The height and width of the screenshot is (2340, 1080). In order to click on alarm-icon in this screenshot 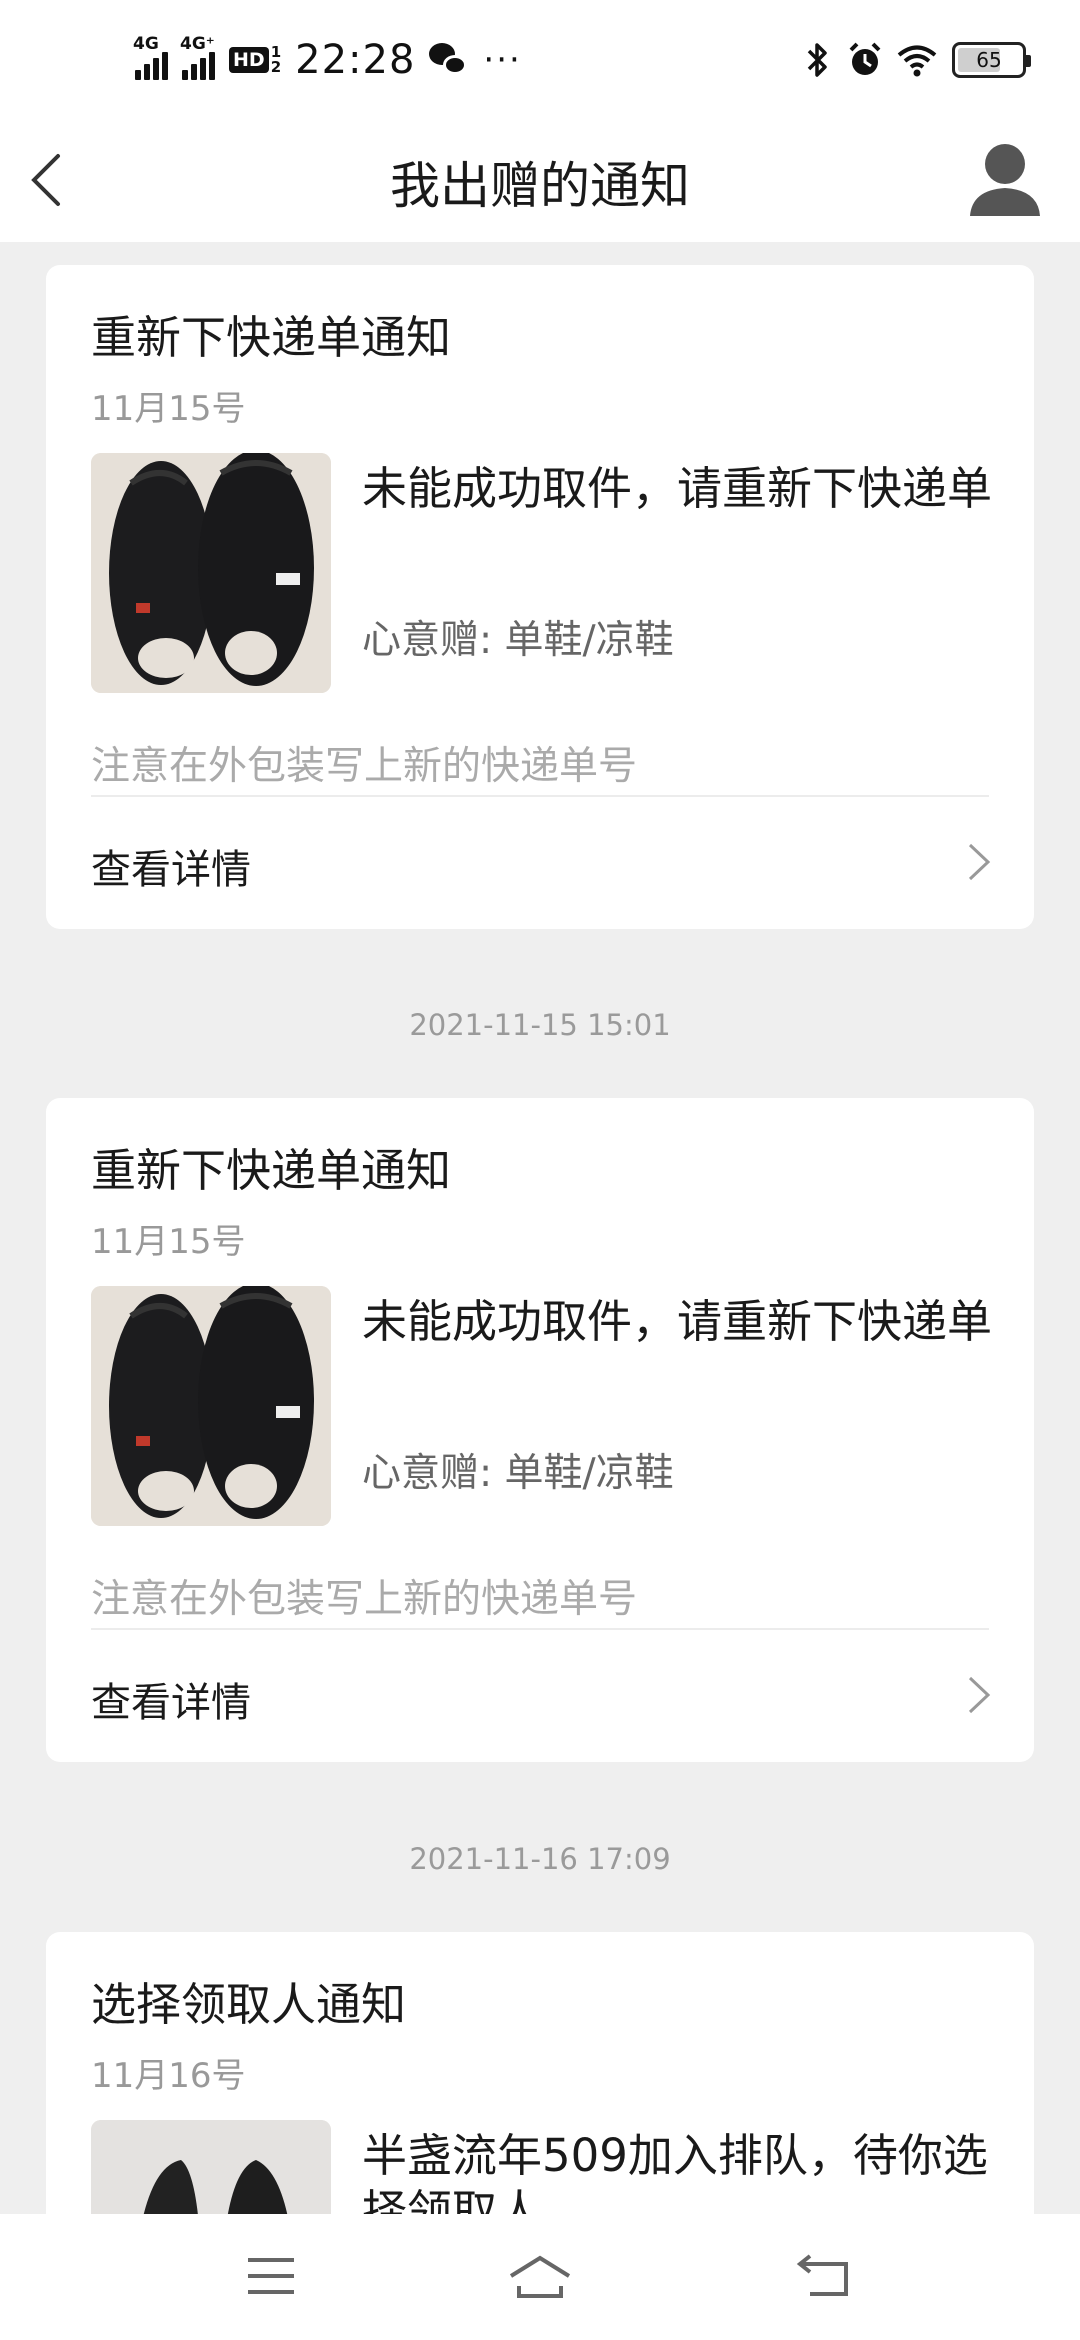, I will do `click(865, 58)`.